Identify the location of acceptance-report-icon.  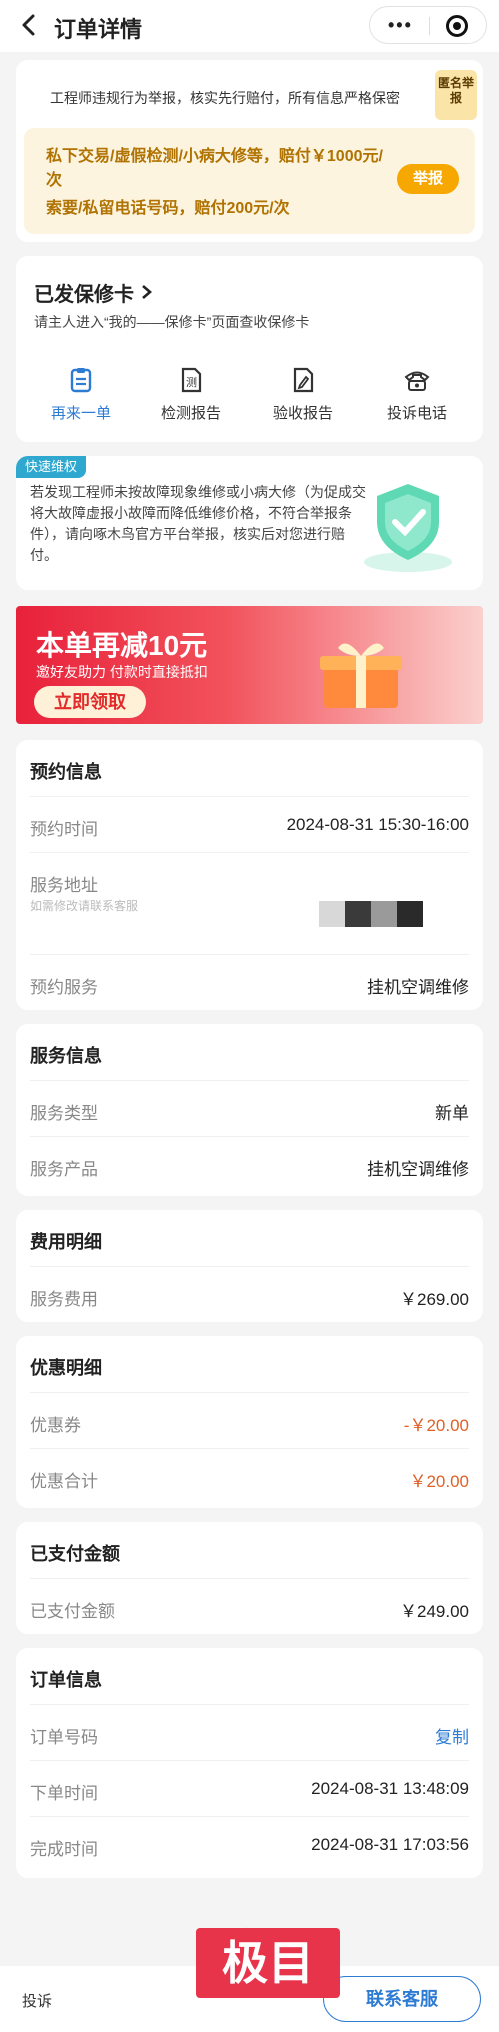
(303, 380).